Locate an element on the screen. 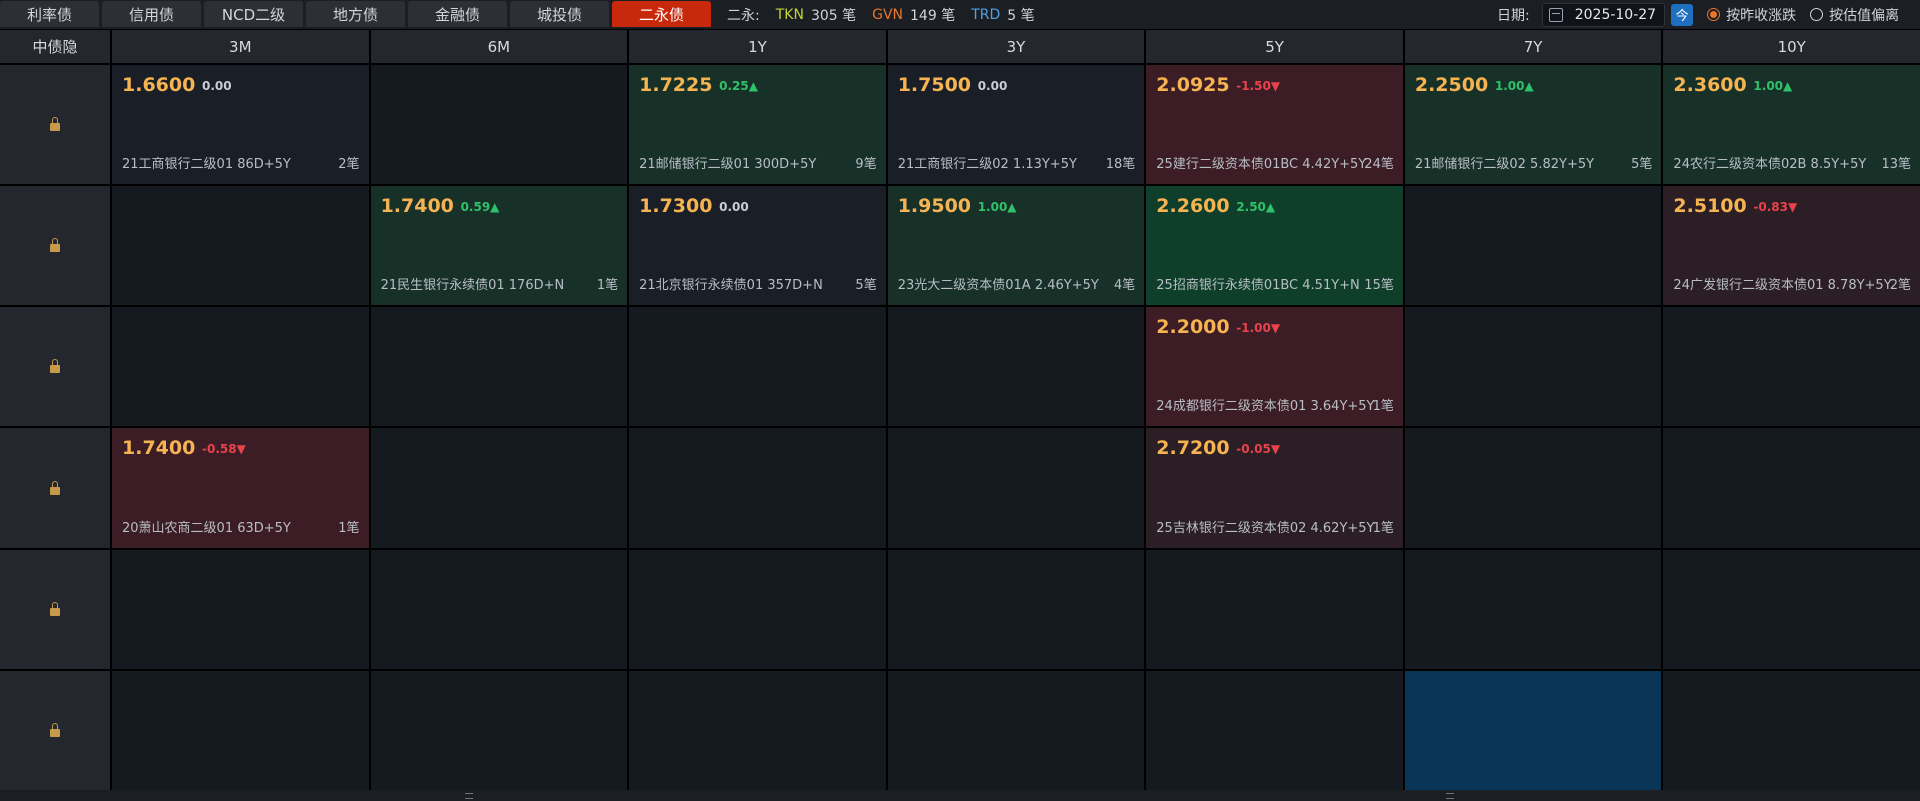  quote-cell: 1.6600 0.00 21工商银行二级01 86D+5Y 2笔 is located at coordinates (240, 125).